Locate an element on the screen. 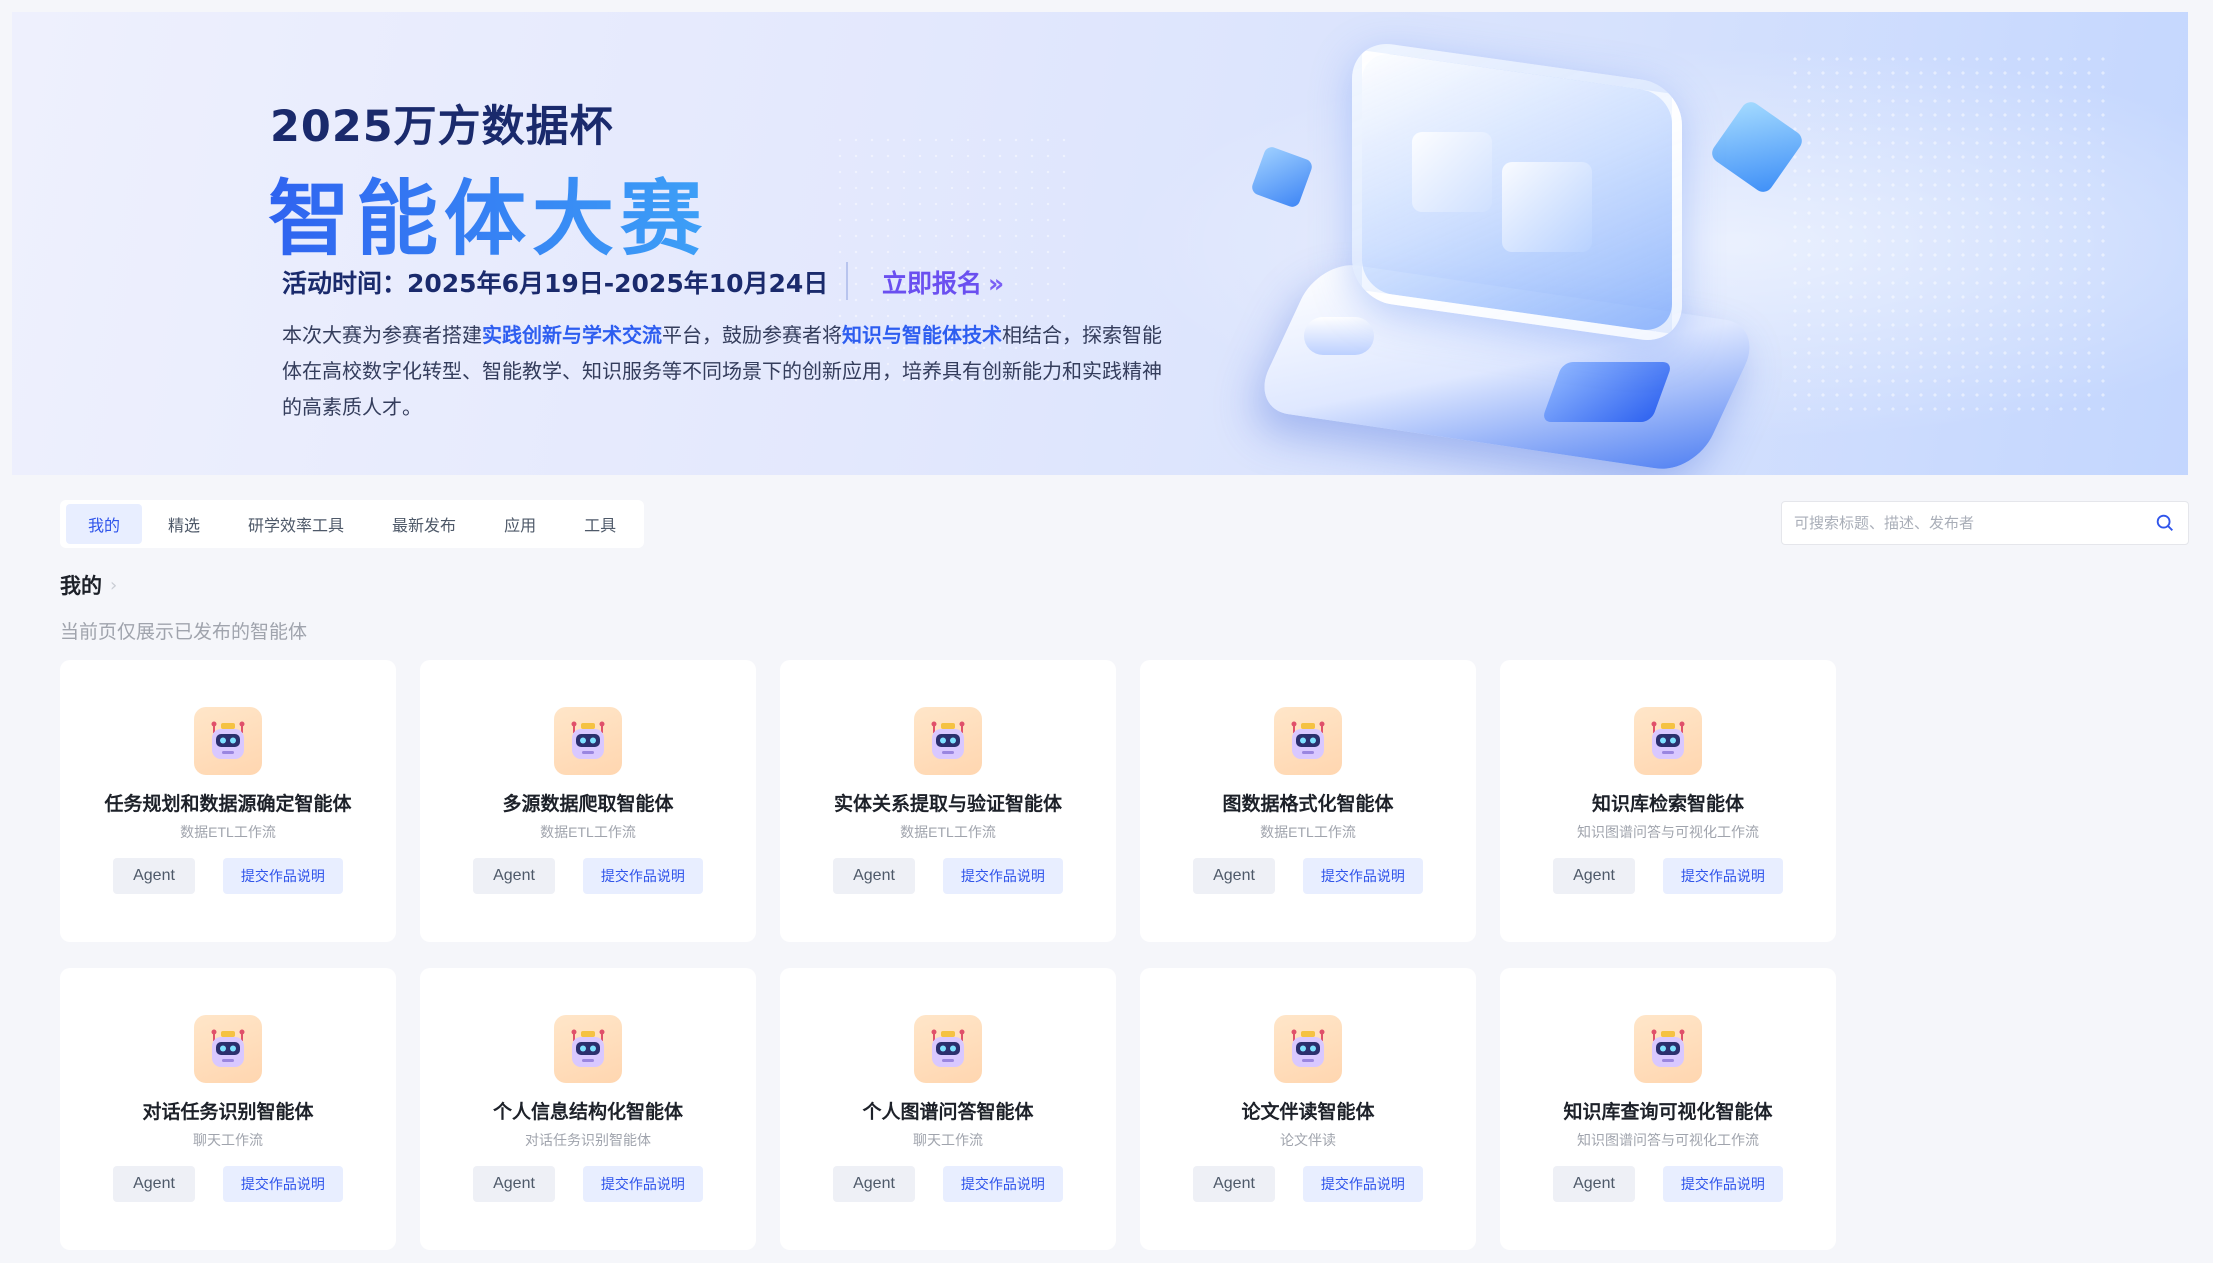  agent-card: 论文伴读智能体 论文伴读 Agent 提交作品说明 is located at coordinates (1308, 1109).